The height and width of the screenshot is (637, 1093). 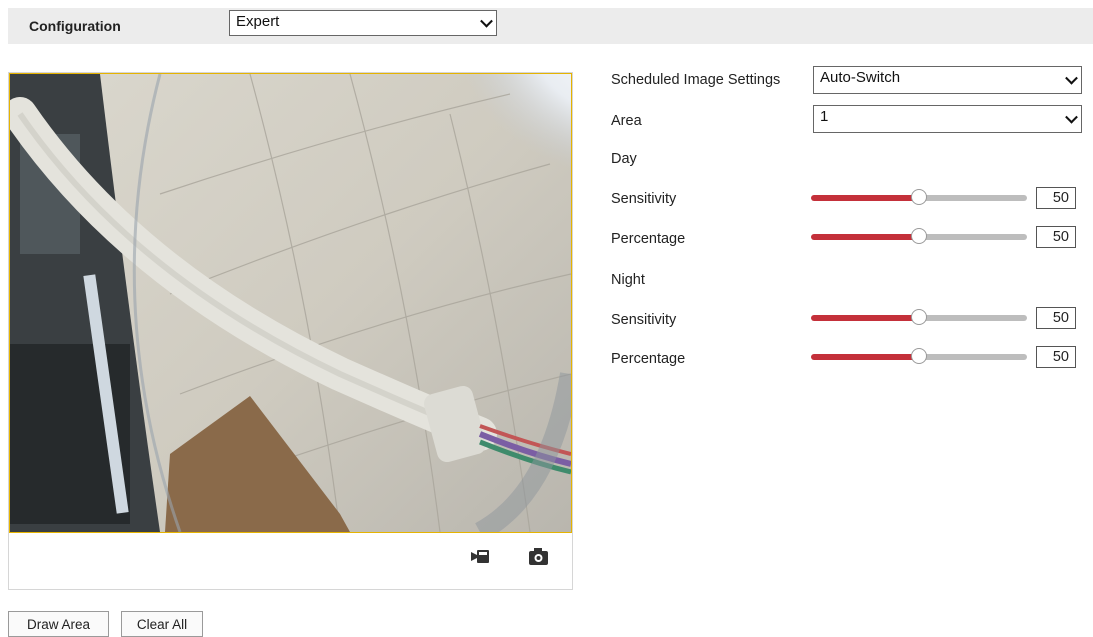 I want to click on day-percentage-slider, so click(x=919, y=236).